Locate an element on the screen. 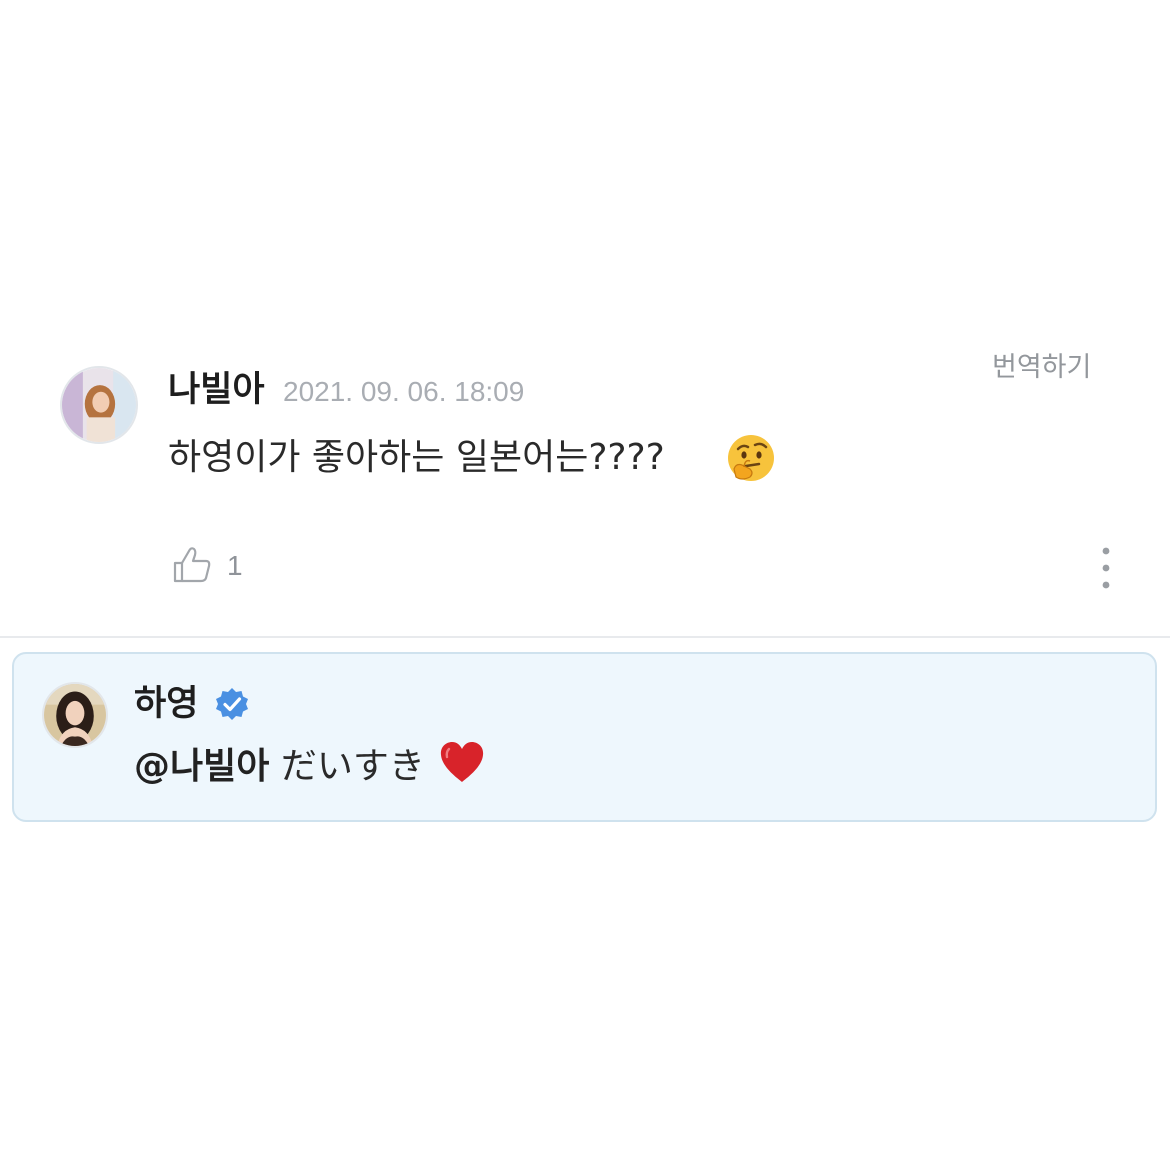  comment-timestamp: 2021. 09. 06. 18:09 is located at coordinates (404, 391).